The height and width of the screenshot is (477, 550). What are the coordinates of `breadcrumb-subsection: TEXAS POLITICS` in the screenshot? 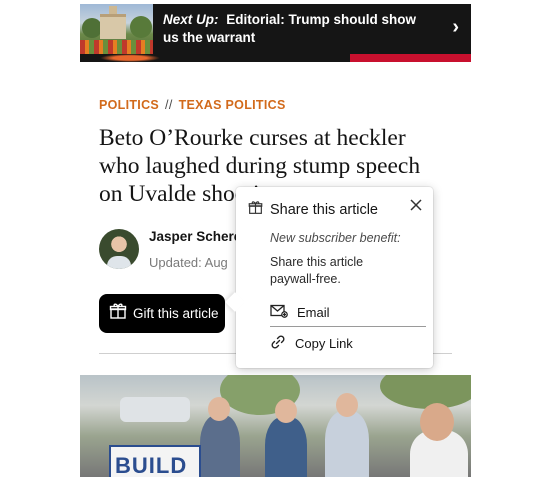 It's located at (232, 105).